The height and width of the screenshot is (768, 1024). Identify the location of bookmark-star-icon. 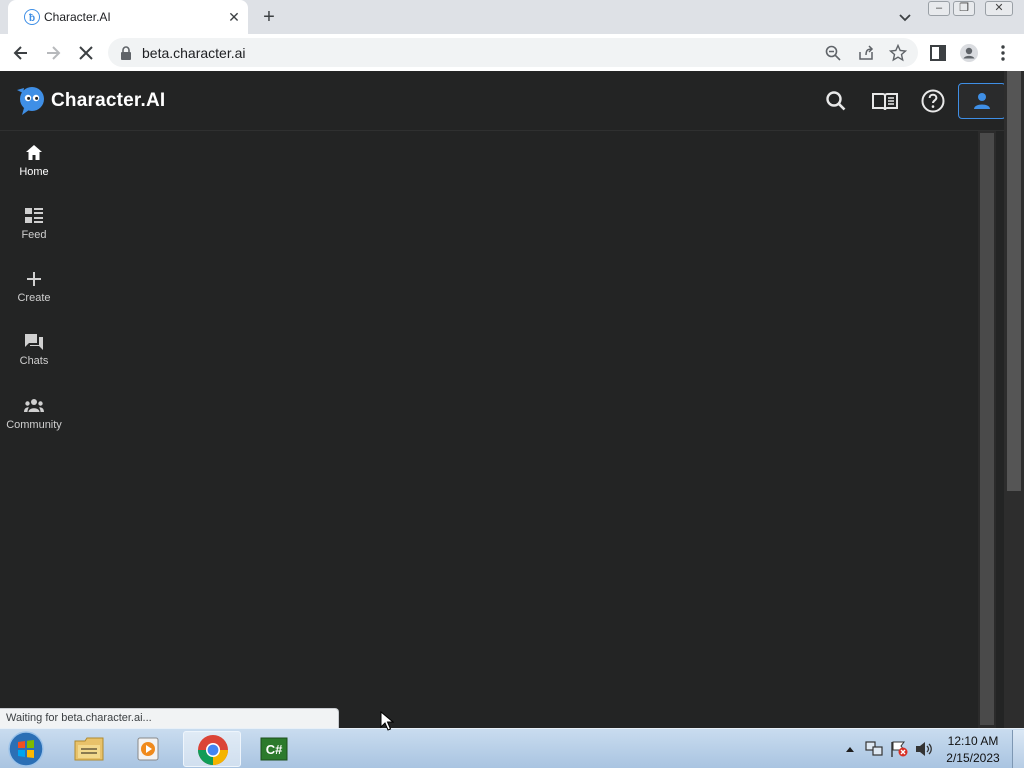
(898, 53).